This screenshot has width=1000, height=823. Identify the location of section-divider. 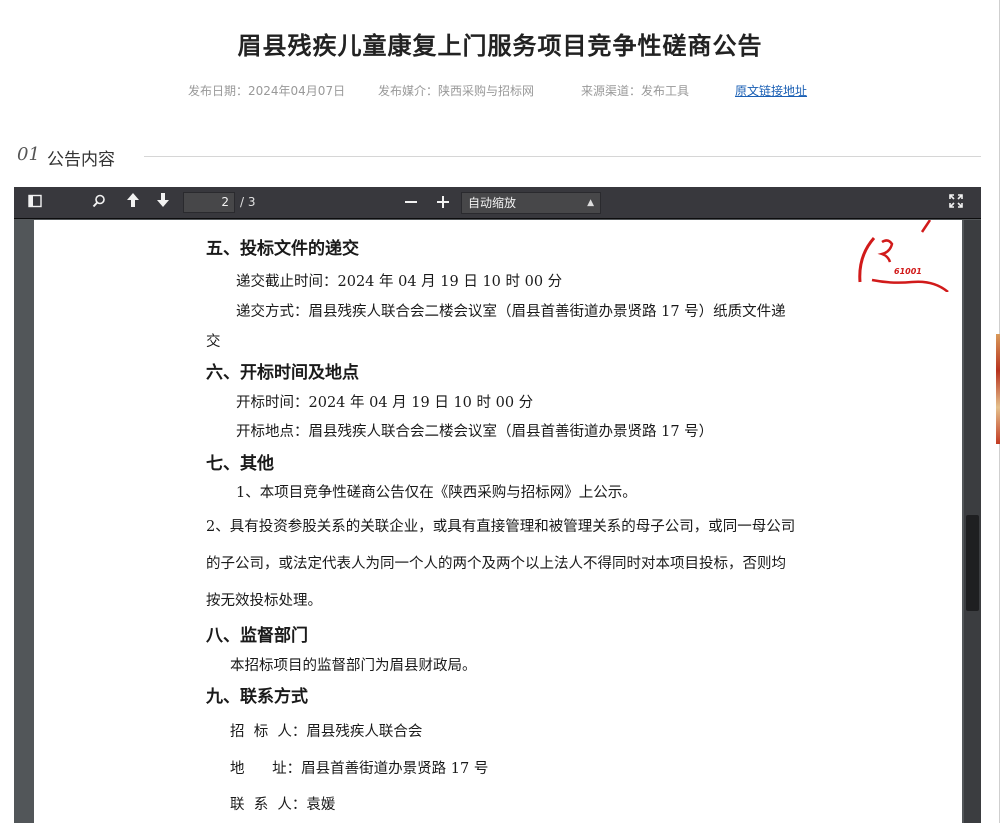
(562, 156).